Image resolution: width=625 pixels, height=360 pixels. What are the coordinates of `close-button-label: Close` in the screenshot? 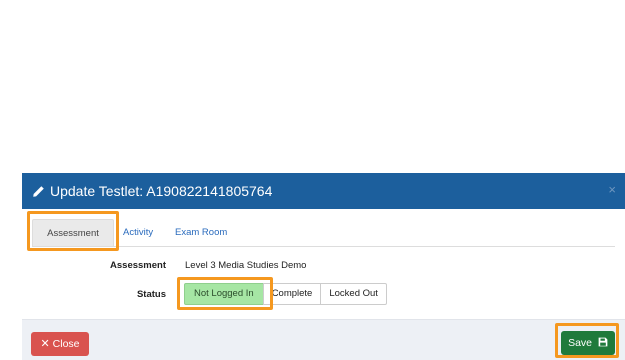 It's located at (66, 344).